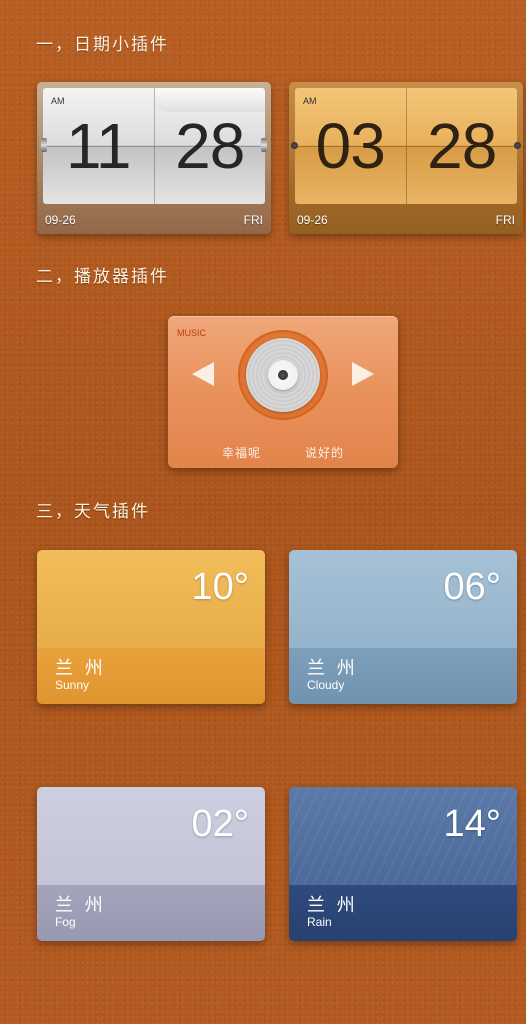  I want to click on condition-text: Fog, so click(65, 922).